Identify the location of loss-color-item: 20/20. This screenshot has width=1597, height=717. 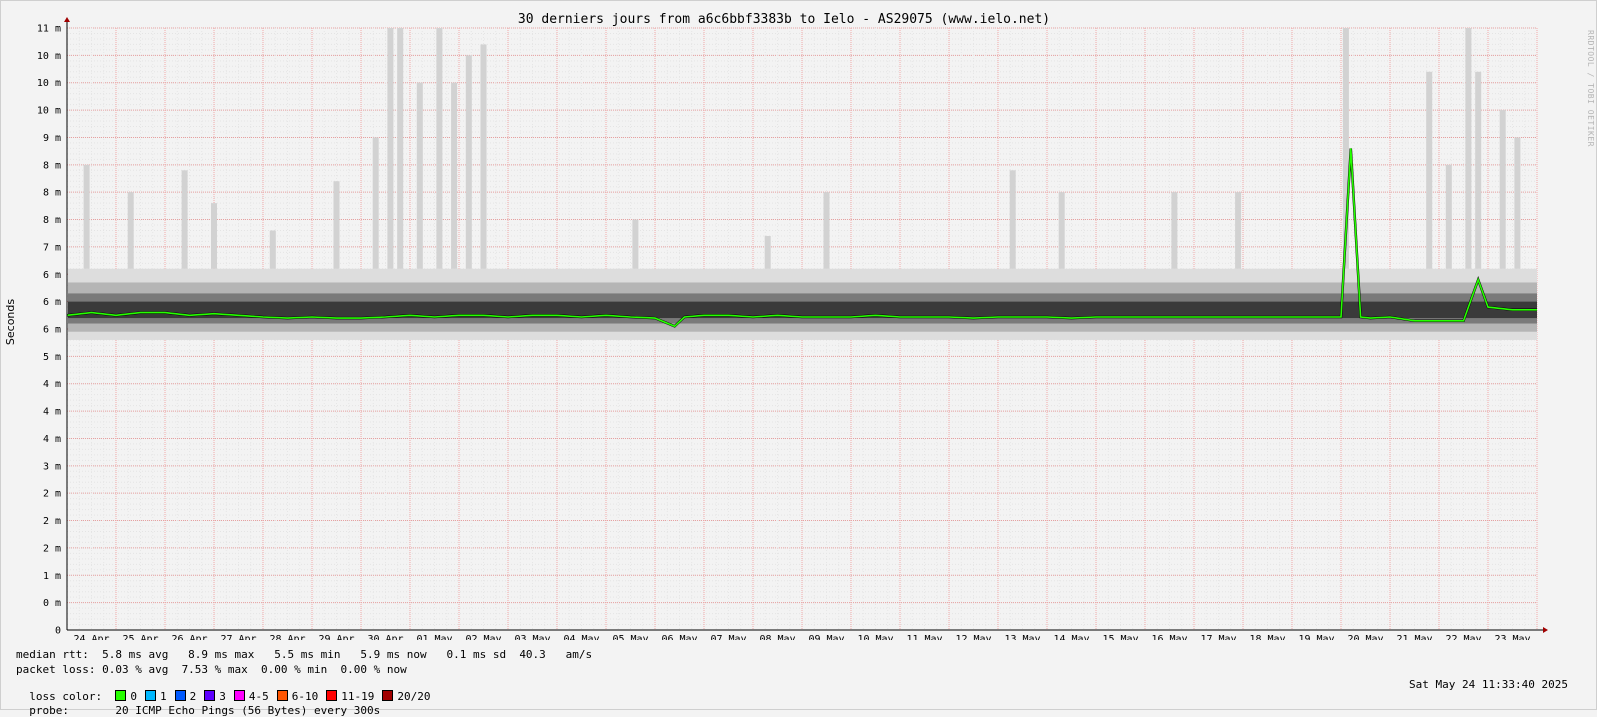
(406, 696).